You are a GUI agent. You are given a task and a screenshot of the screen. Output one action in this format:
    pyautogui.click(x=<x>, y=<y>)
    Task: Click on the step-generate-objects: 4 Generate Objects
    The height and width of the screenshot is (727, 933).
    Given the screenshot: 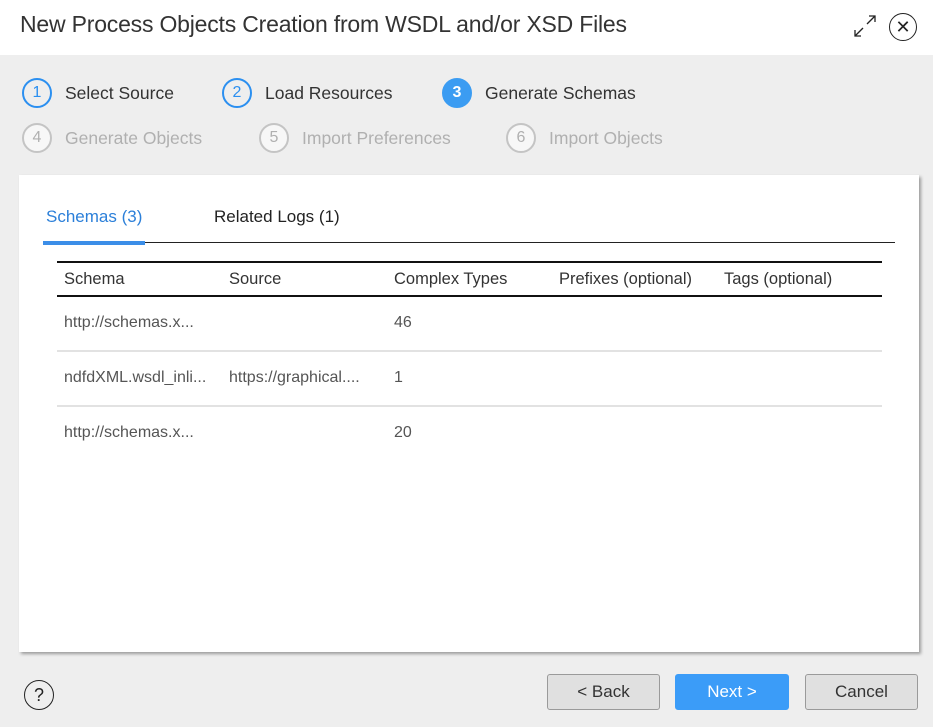 What is the action you would take?
    pyautogui.click(x=112, y=138)
    